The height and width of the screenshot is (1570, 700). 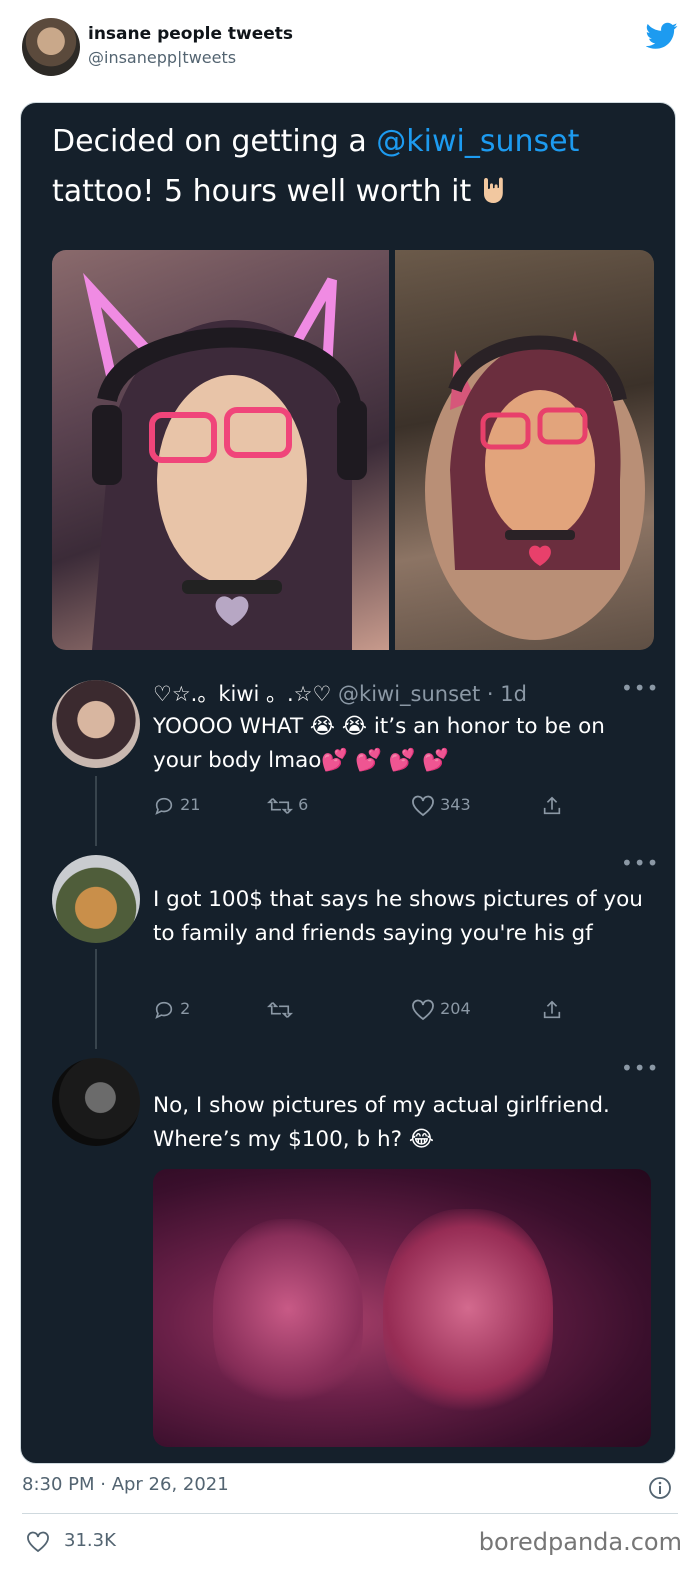 I want to click on like-count-2: 204, so click(x=455, y=1008).